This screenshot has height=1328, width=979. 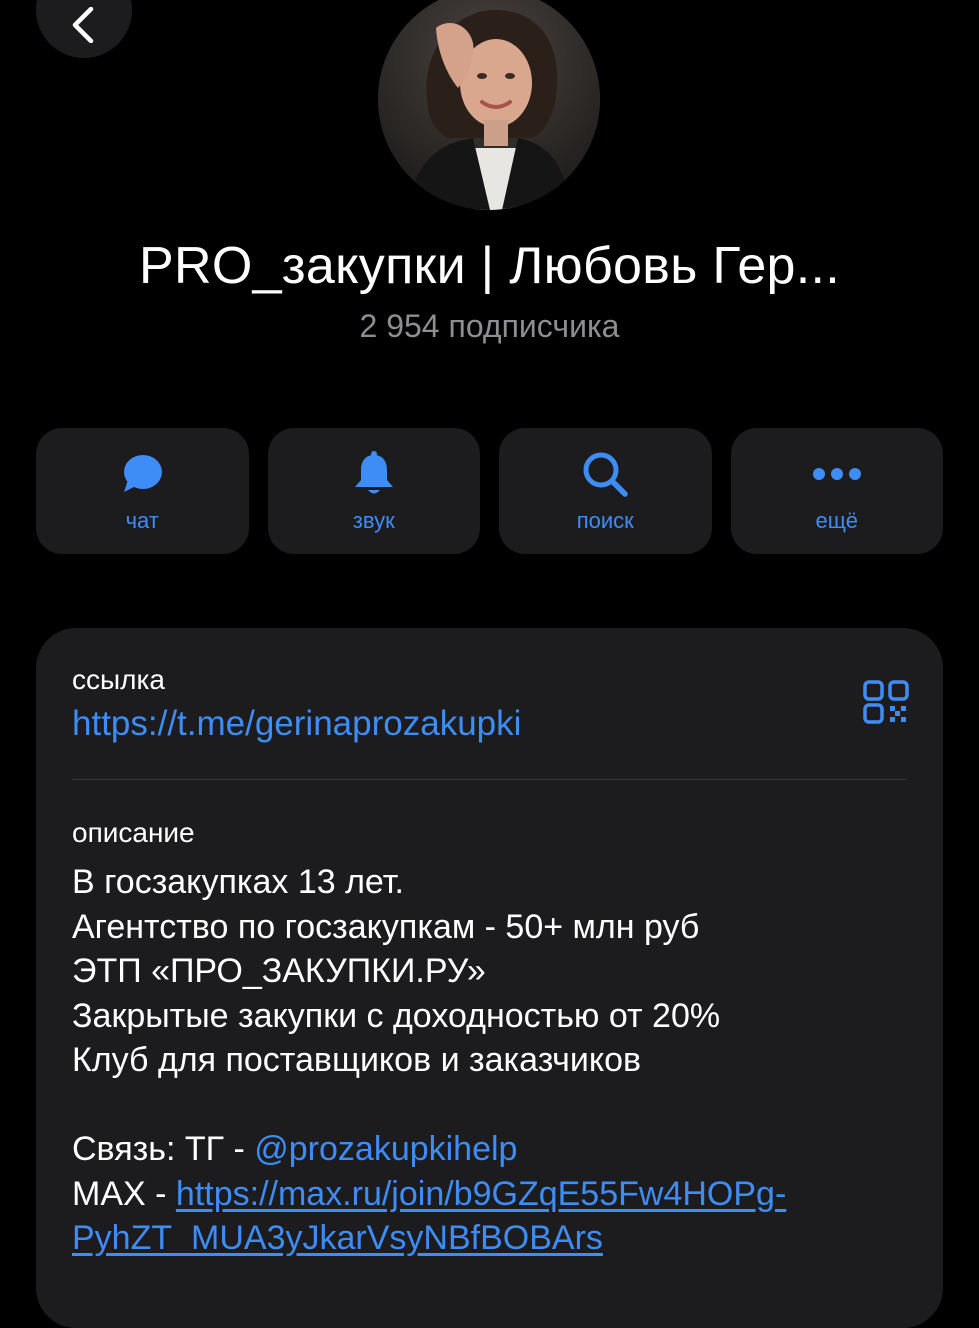 I want to click on contact-prefix: Связь: ТГ -, so click(x=163, y=1149).